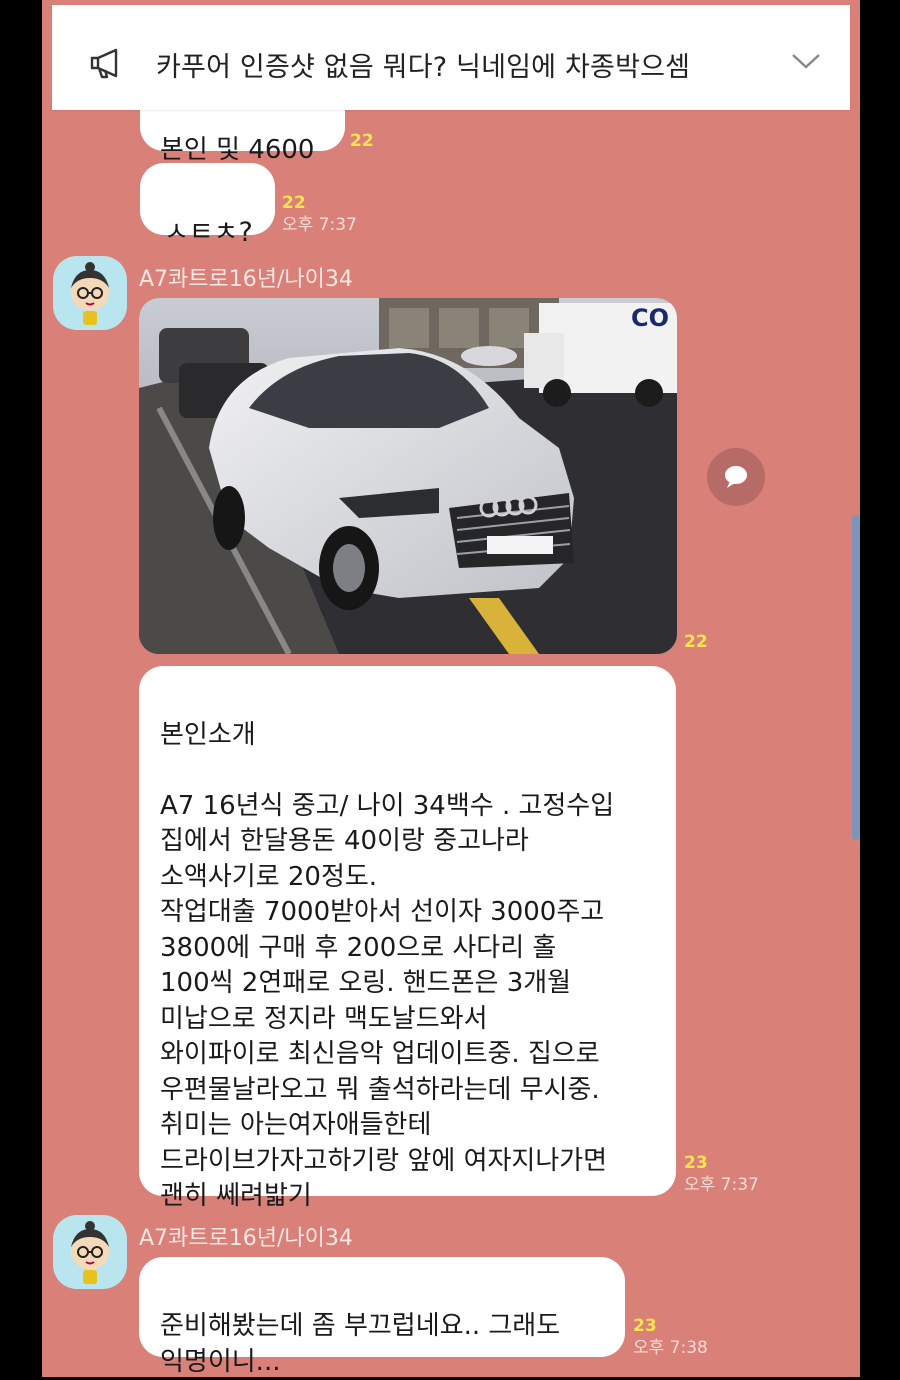 The image size is (900, 1380). I want to click on share-icon, so click(736, 477).